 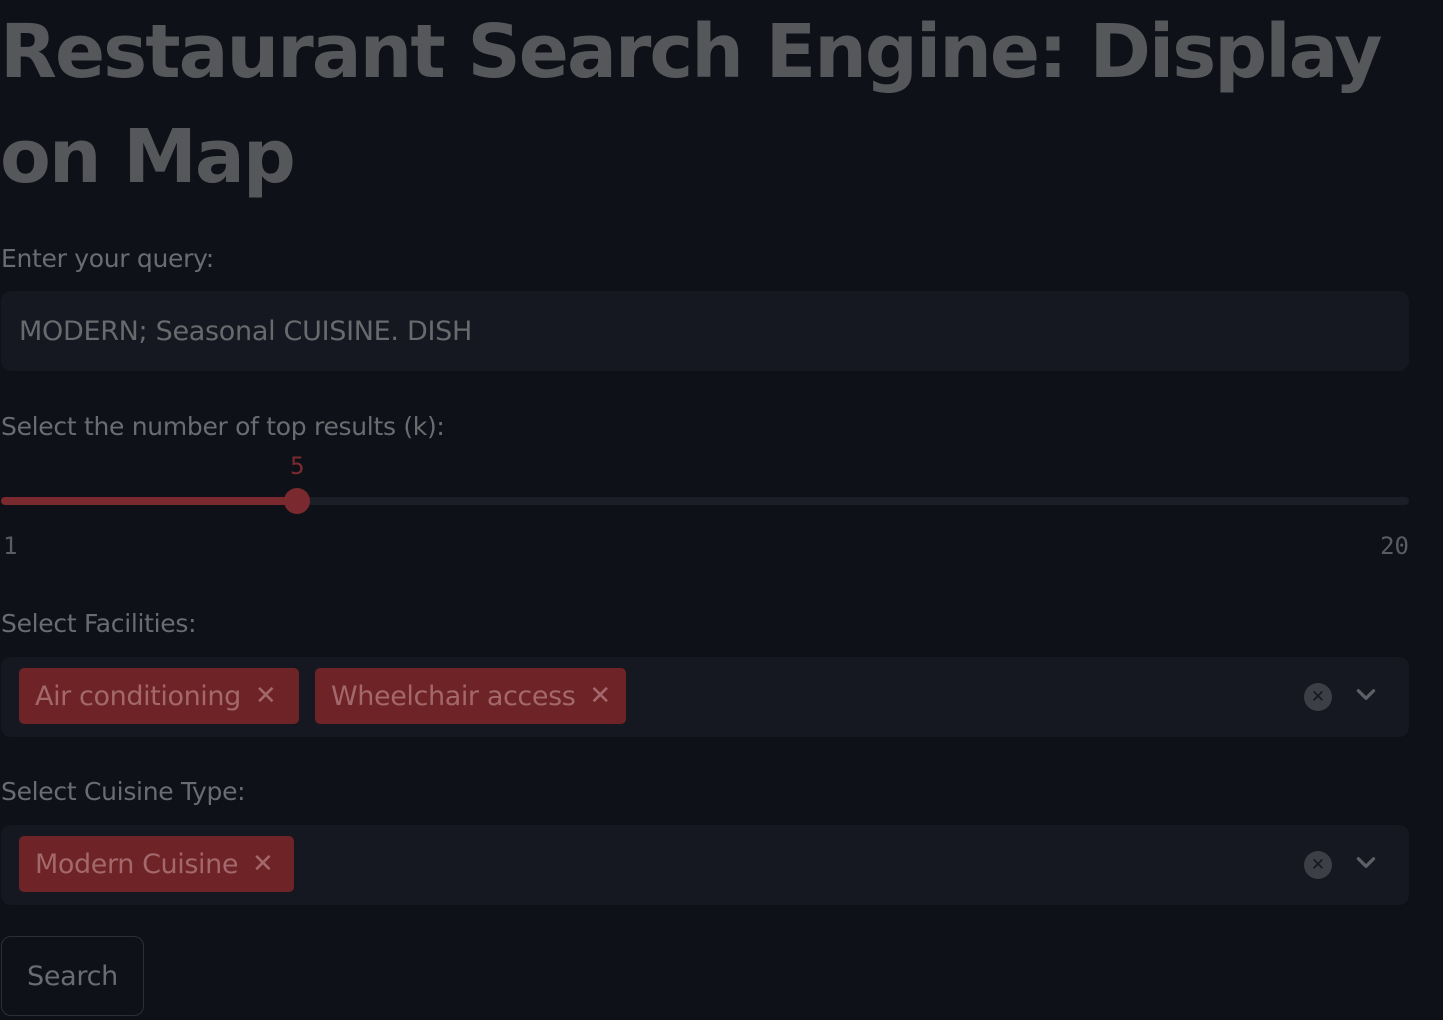 I want to click on facility-chip-label: Air conditioning, so click(x=138, y=696).